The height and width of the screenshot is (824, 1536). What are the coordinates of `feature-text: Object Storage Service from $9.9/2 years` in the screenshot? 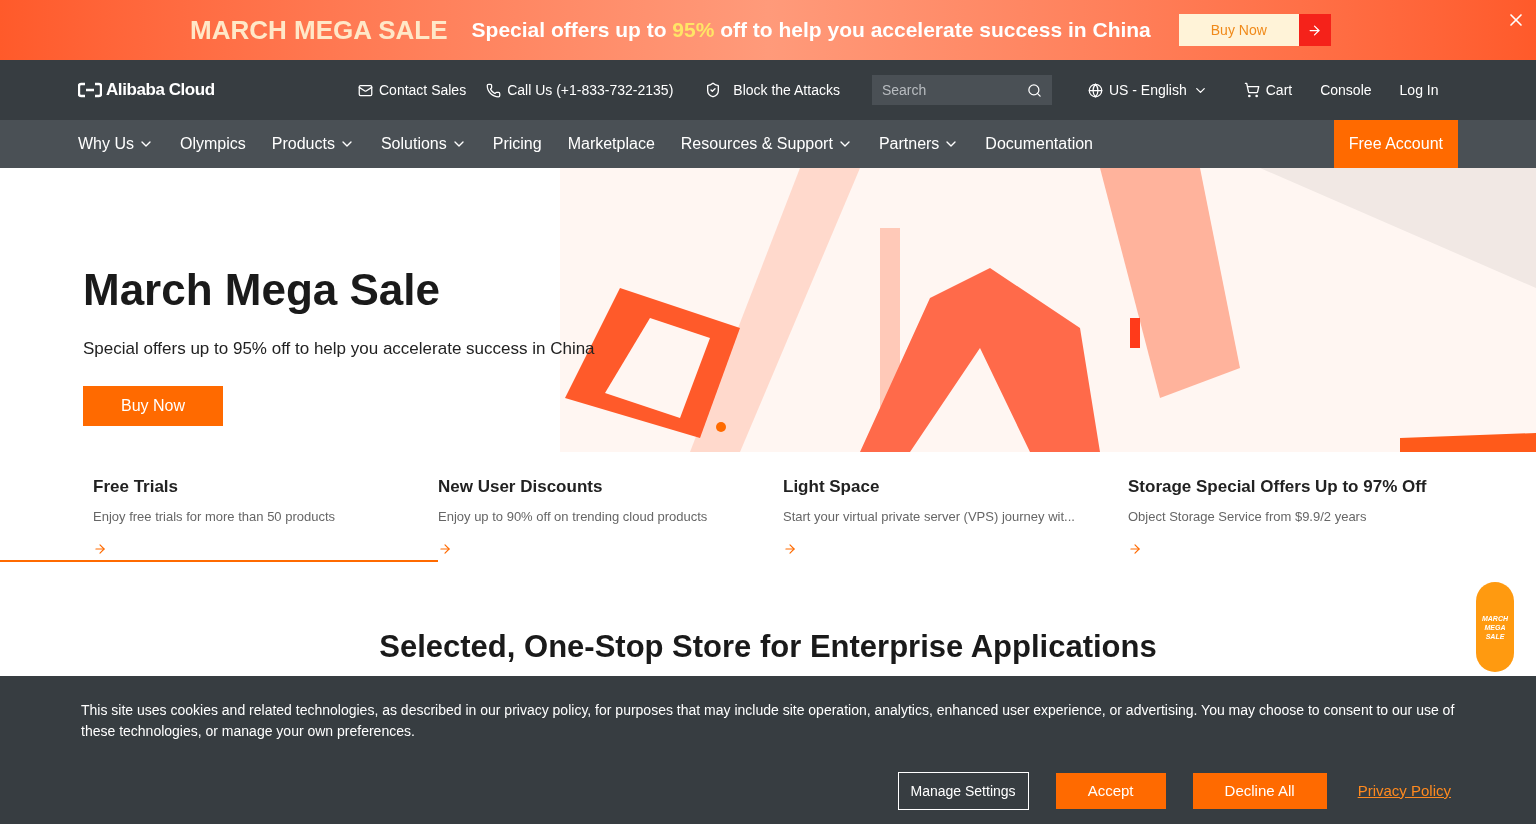 It's located at (1247, 516).